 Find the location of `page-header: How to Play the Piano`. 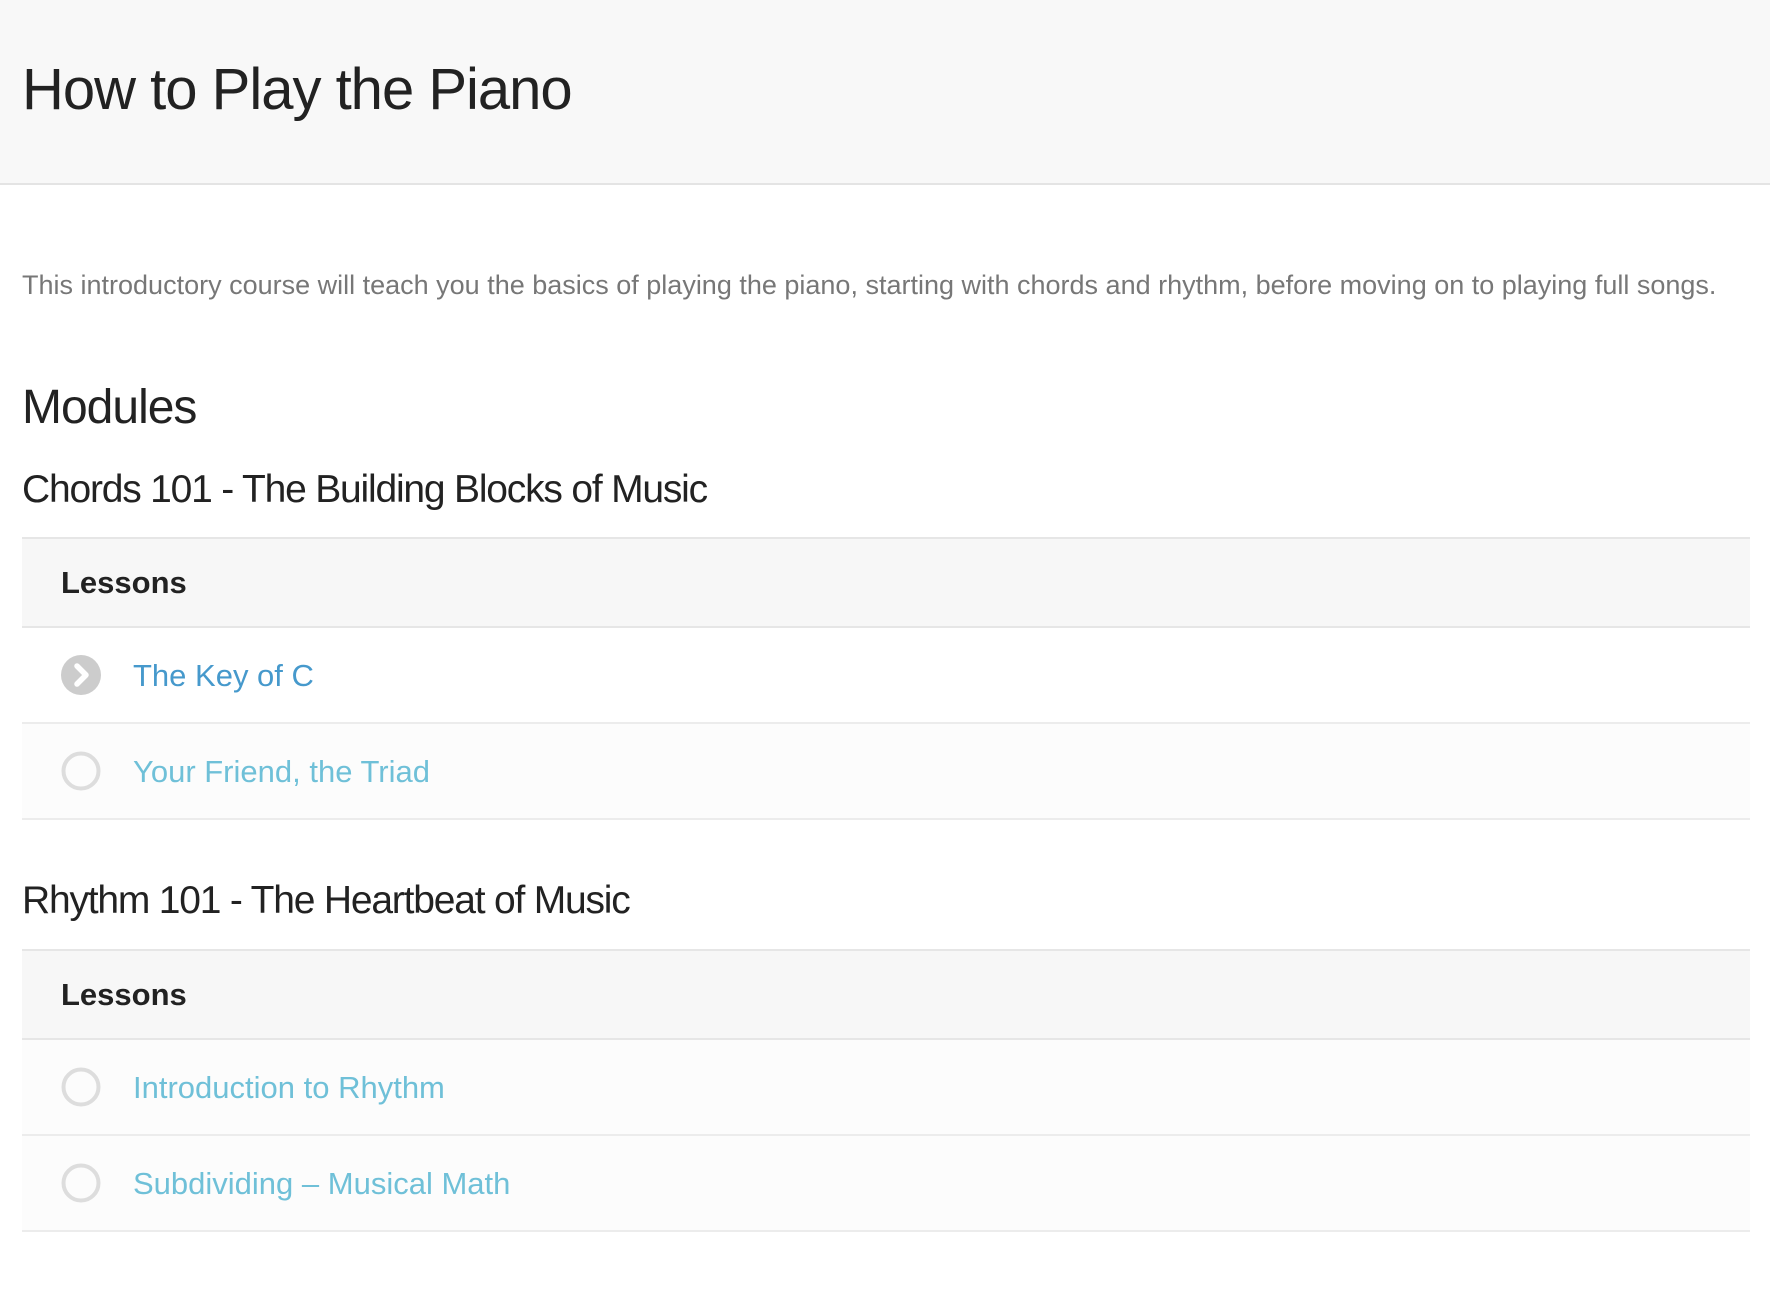

page-header: How to Play the Piano is located at coordinates (885, 92).